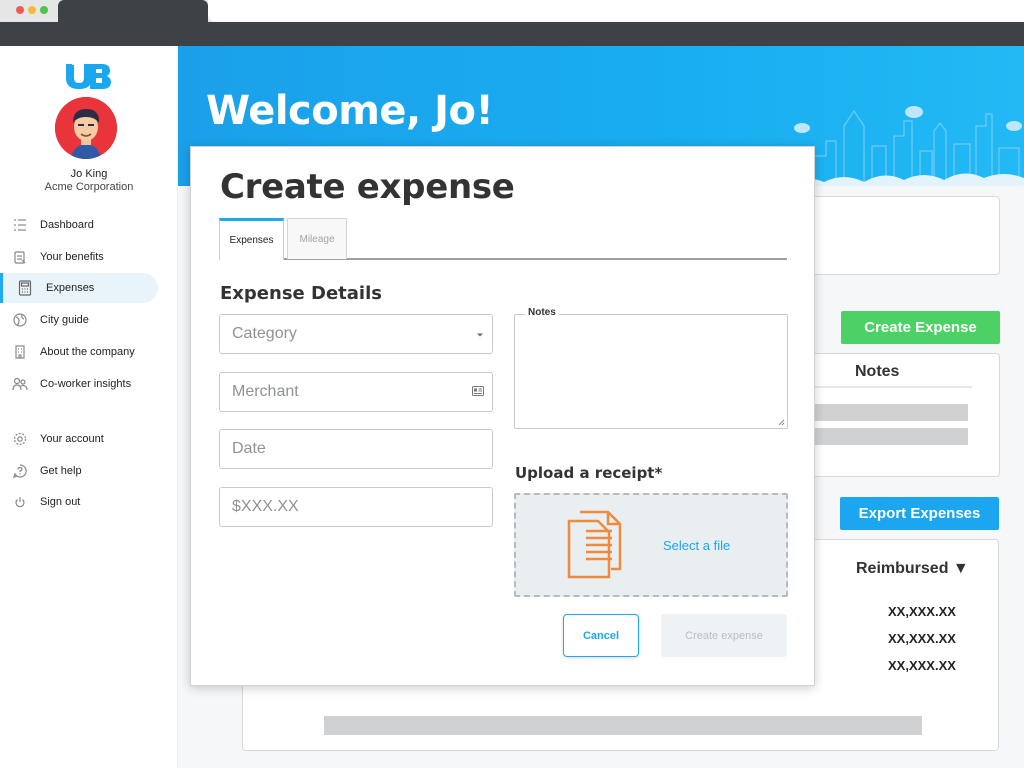  Describe the element at coordinates (651, 371) in the screenshot. I see `notes-textarea` at that location.